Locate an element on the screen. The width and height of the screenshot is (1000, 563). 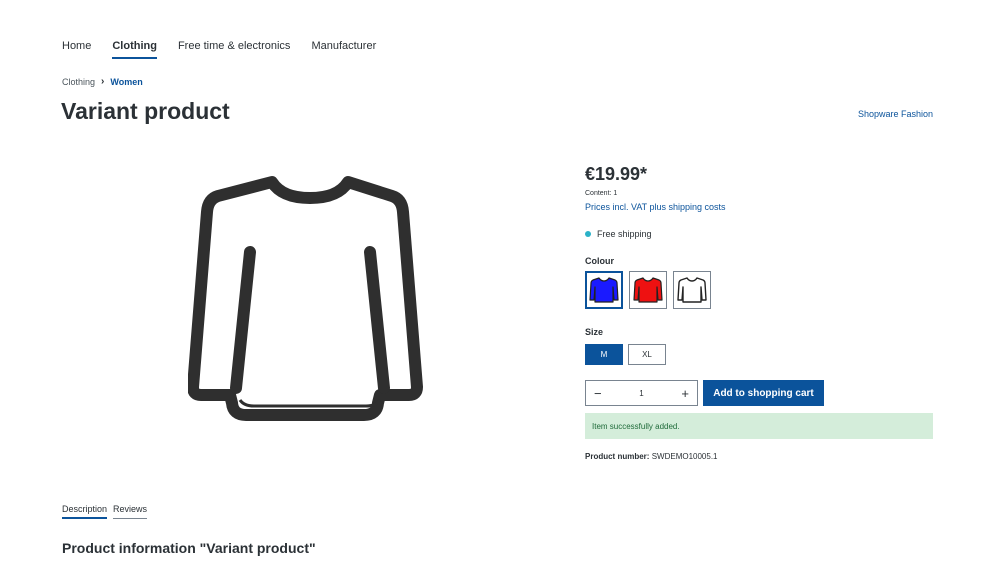
nav-item-clothing: Clothing is located at coordinates (134, 48).